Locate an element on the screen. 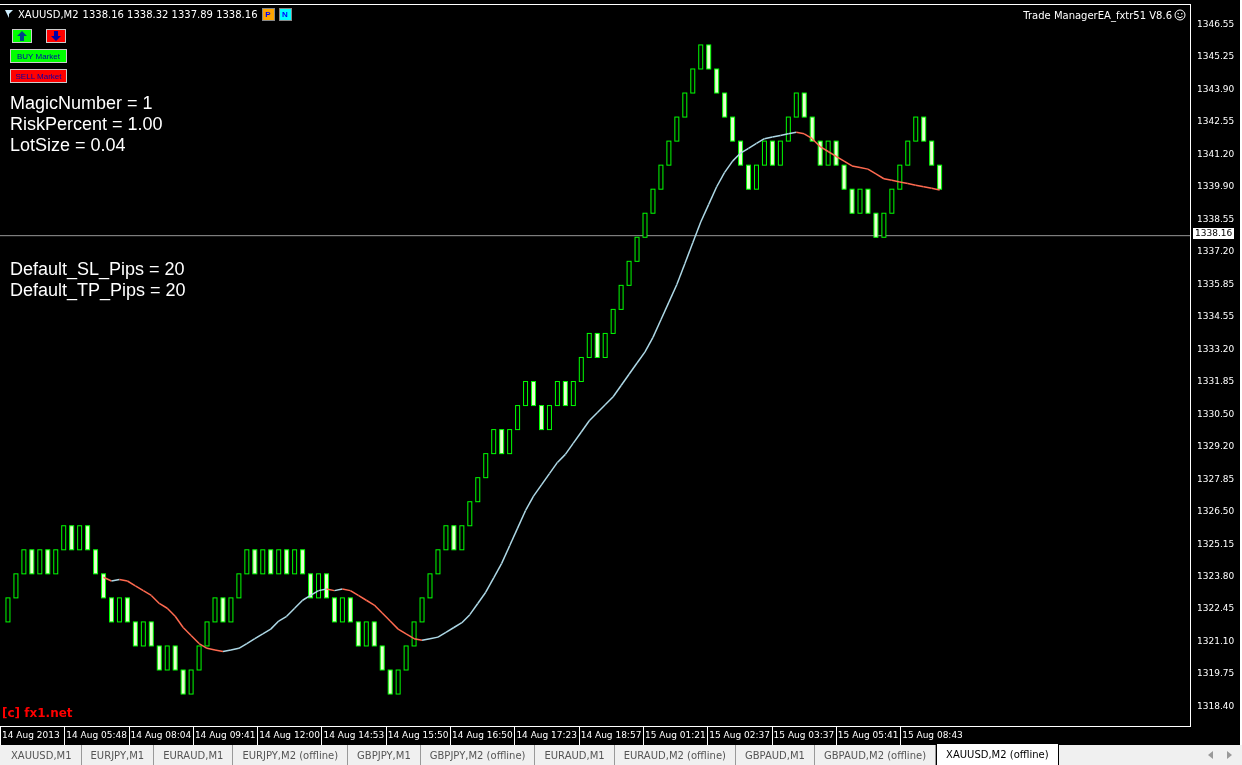  price-label: 1322.45 is located at coordinates (1216, 609).